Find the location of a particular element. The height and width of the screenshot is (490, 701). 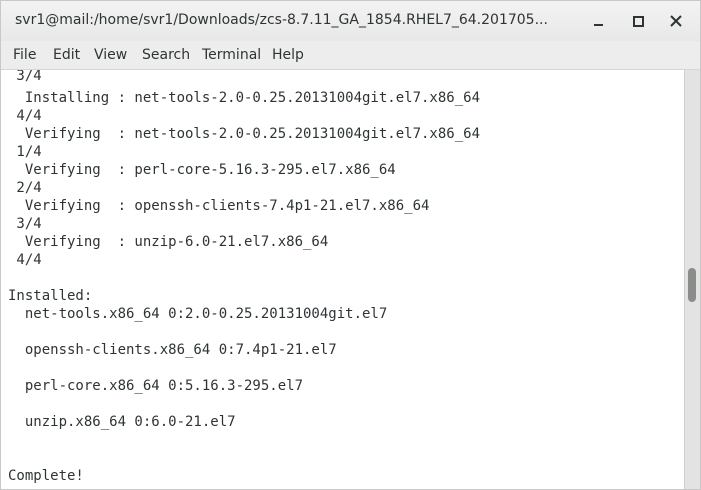

menu-terminal: Terminal is located at coordinates (231, 55).